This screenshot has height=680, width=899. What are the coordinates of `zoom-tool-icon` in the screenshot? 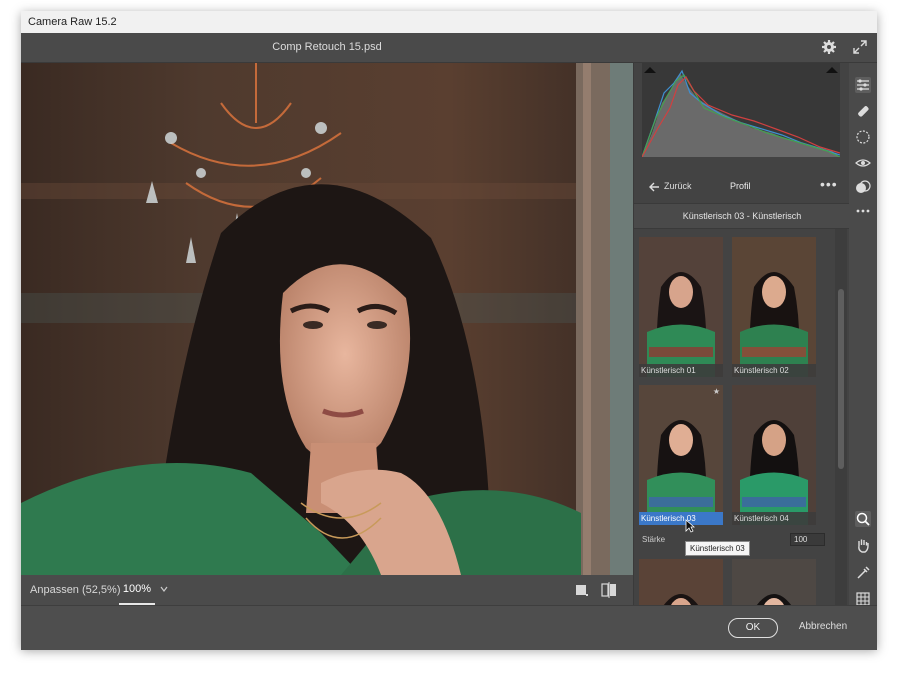 It's located at (863, 519).